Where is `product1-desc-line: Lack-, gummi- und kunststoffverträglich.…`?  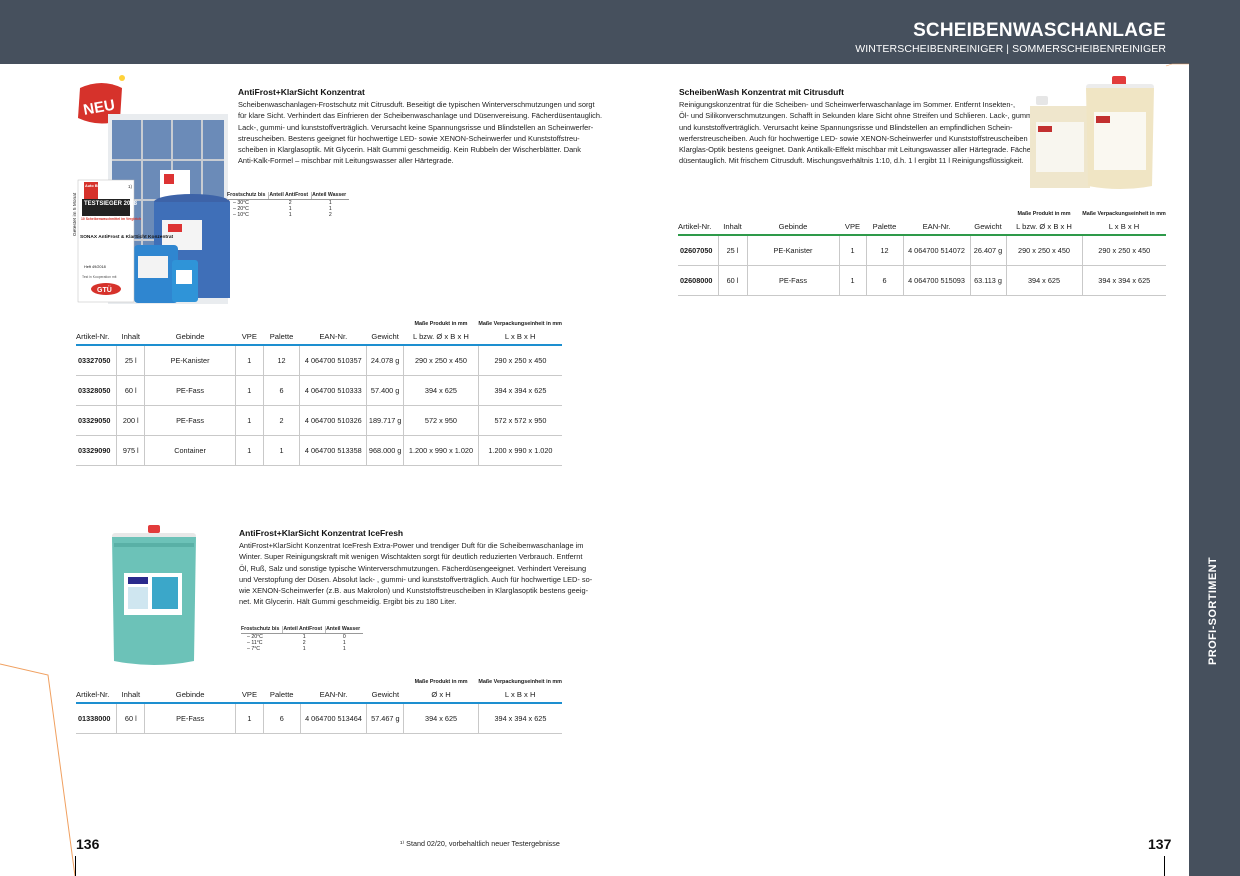
product1-desc-line: Lack-, gummi- und kunststoffverträglich.… is located at coordinates (416, 127).